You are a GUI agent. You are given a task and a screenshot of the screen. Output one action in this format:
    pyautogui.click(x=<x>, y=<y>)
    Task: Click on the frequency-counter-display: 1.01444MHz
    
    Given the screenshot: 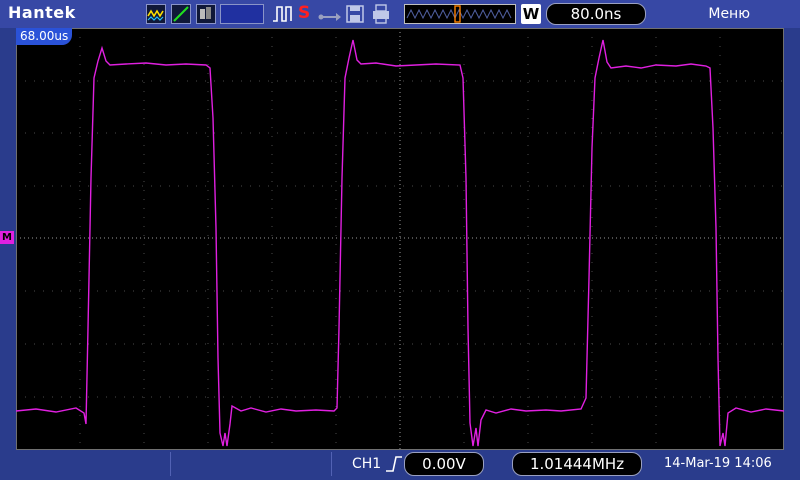 What is the action you would take?
    pyautogui.click(x=577, y=464)
    